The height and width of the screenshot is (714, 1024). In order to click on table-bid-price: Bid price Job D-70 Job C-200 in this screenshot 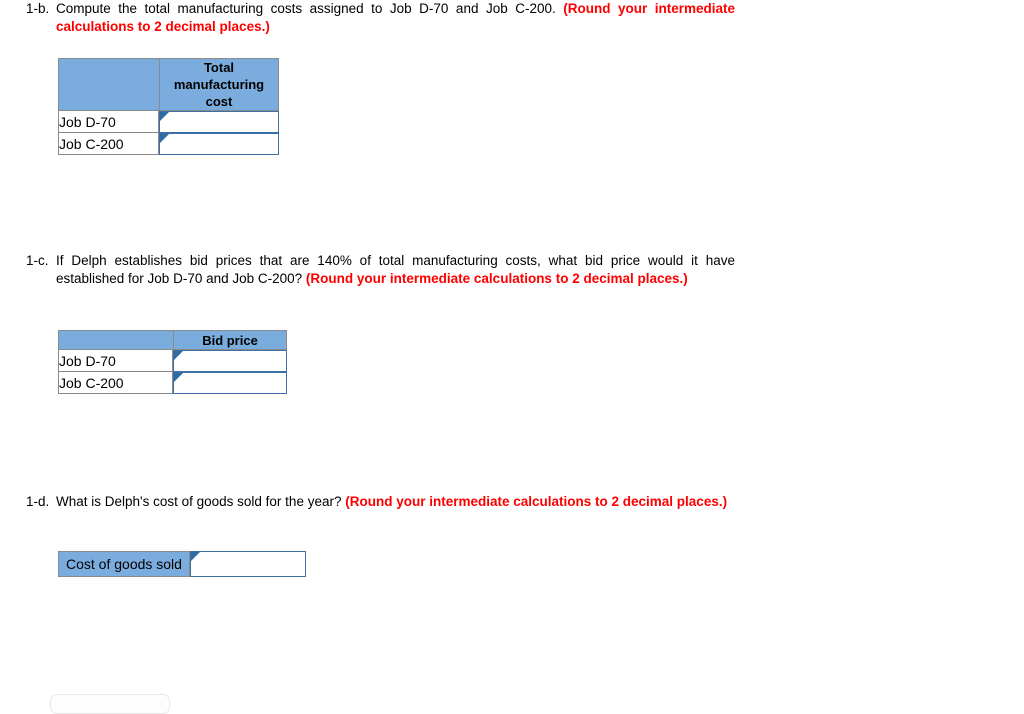, I will do `click(172, 362)`.